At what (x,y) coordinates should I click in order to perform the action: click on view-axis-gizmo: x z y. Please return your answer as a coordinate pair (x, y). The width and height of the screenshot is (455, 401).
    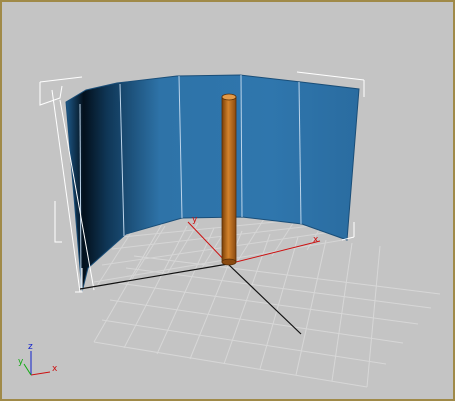
    Looking at the image, I should click on (38, 359).